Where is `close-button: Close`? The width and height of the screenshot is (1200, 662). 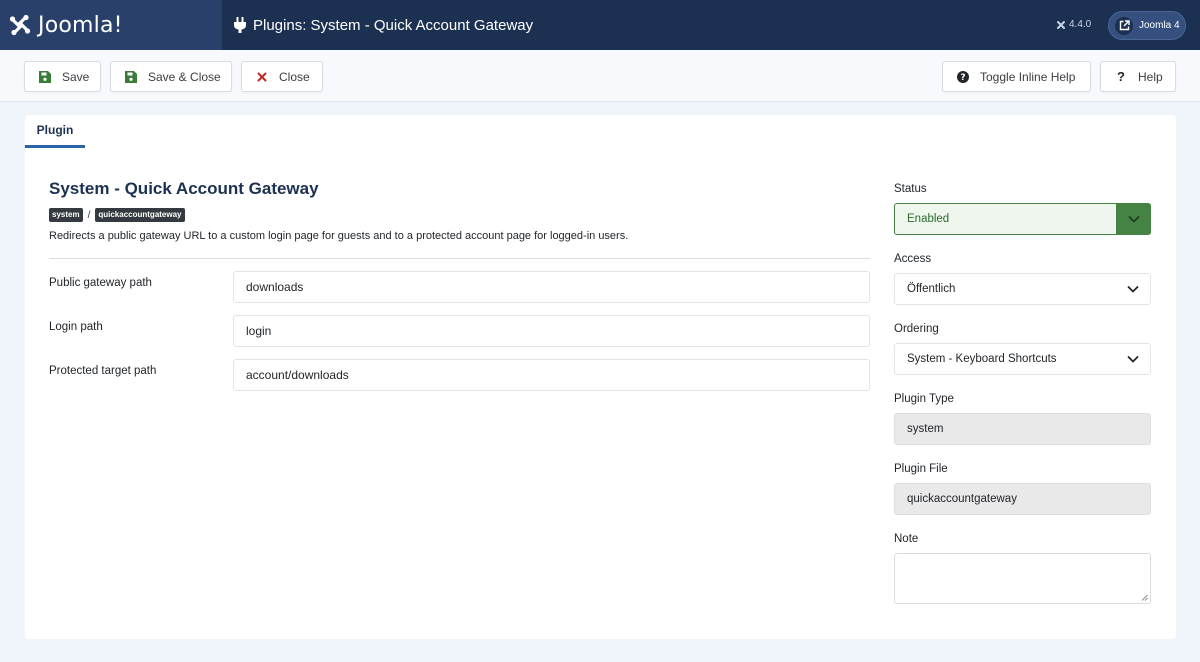
close-button: Close is located at coordinates (282, 76).